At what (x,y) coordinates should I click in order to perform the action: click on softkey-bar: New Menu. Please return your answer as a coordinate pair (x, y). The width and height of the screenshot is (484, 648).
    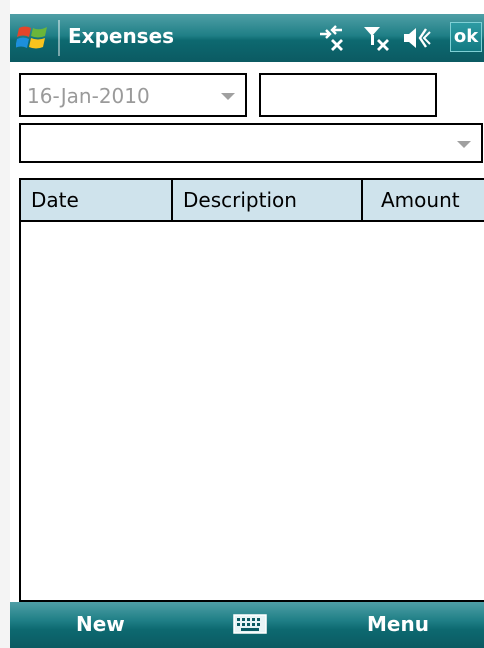
    Looking at the image, I should click on (247, 625).